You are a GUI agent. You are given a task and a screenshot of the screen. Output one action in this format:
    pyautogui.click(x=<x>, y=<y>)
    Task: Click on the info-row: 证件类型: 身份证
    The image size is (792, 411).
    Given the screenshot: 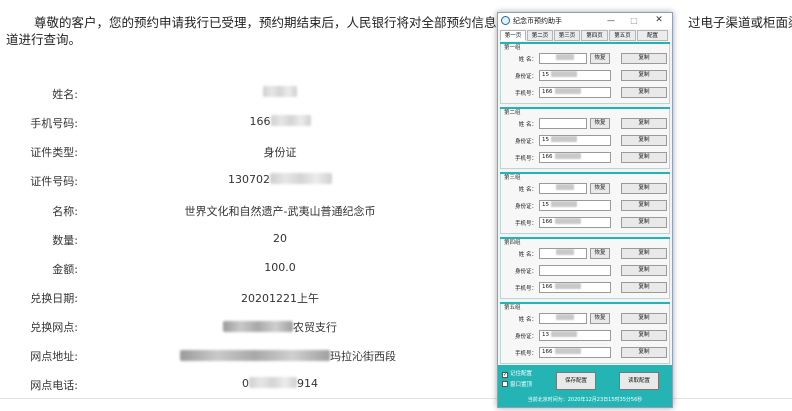 What is the action you would take?
    pyautogui.click(x=245, y=152)
    